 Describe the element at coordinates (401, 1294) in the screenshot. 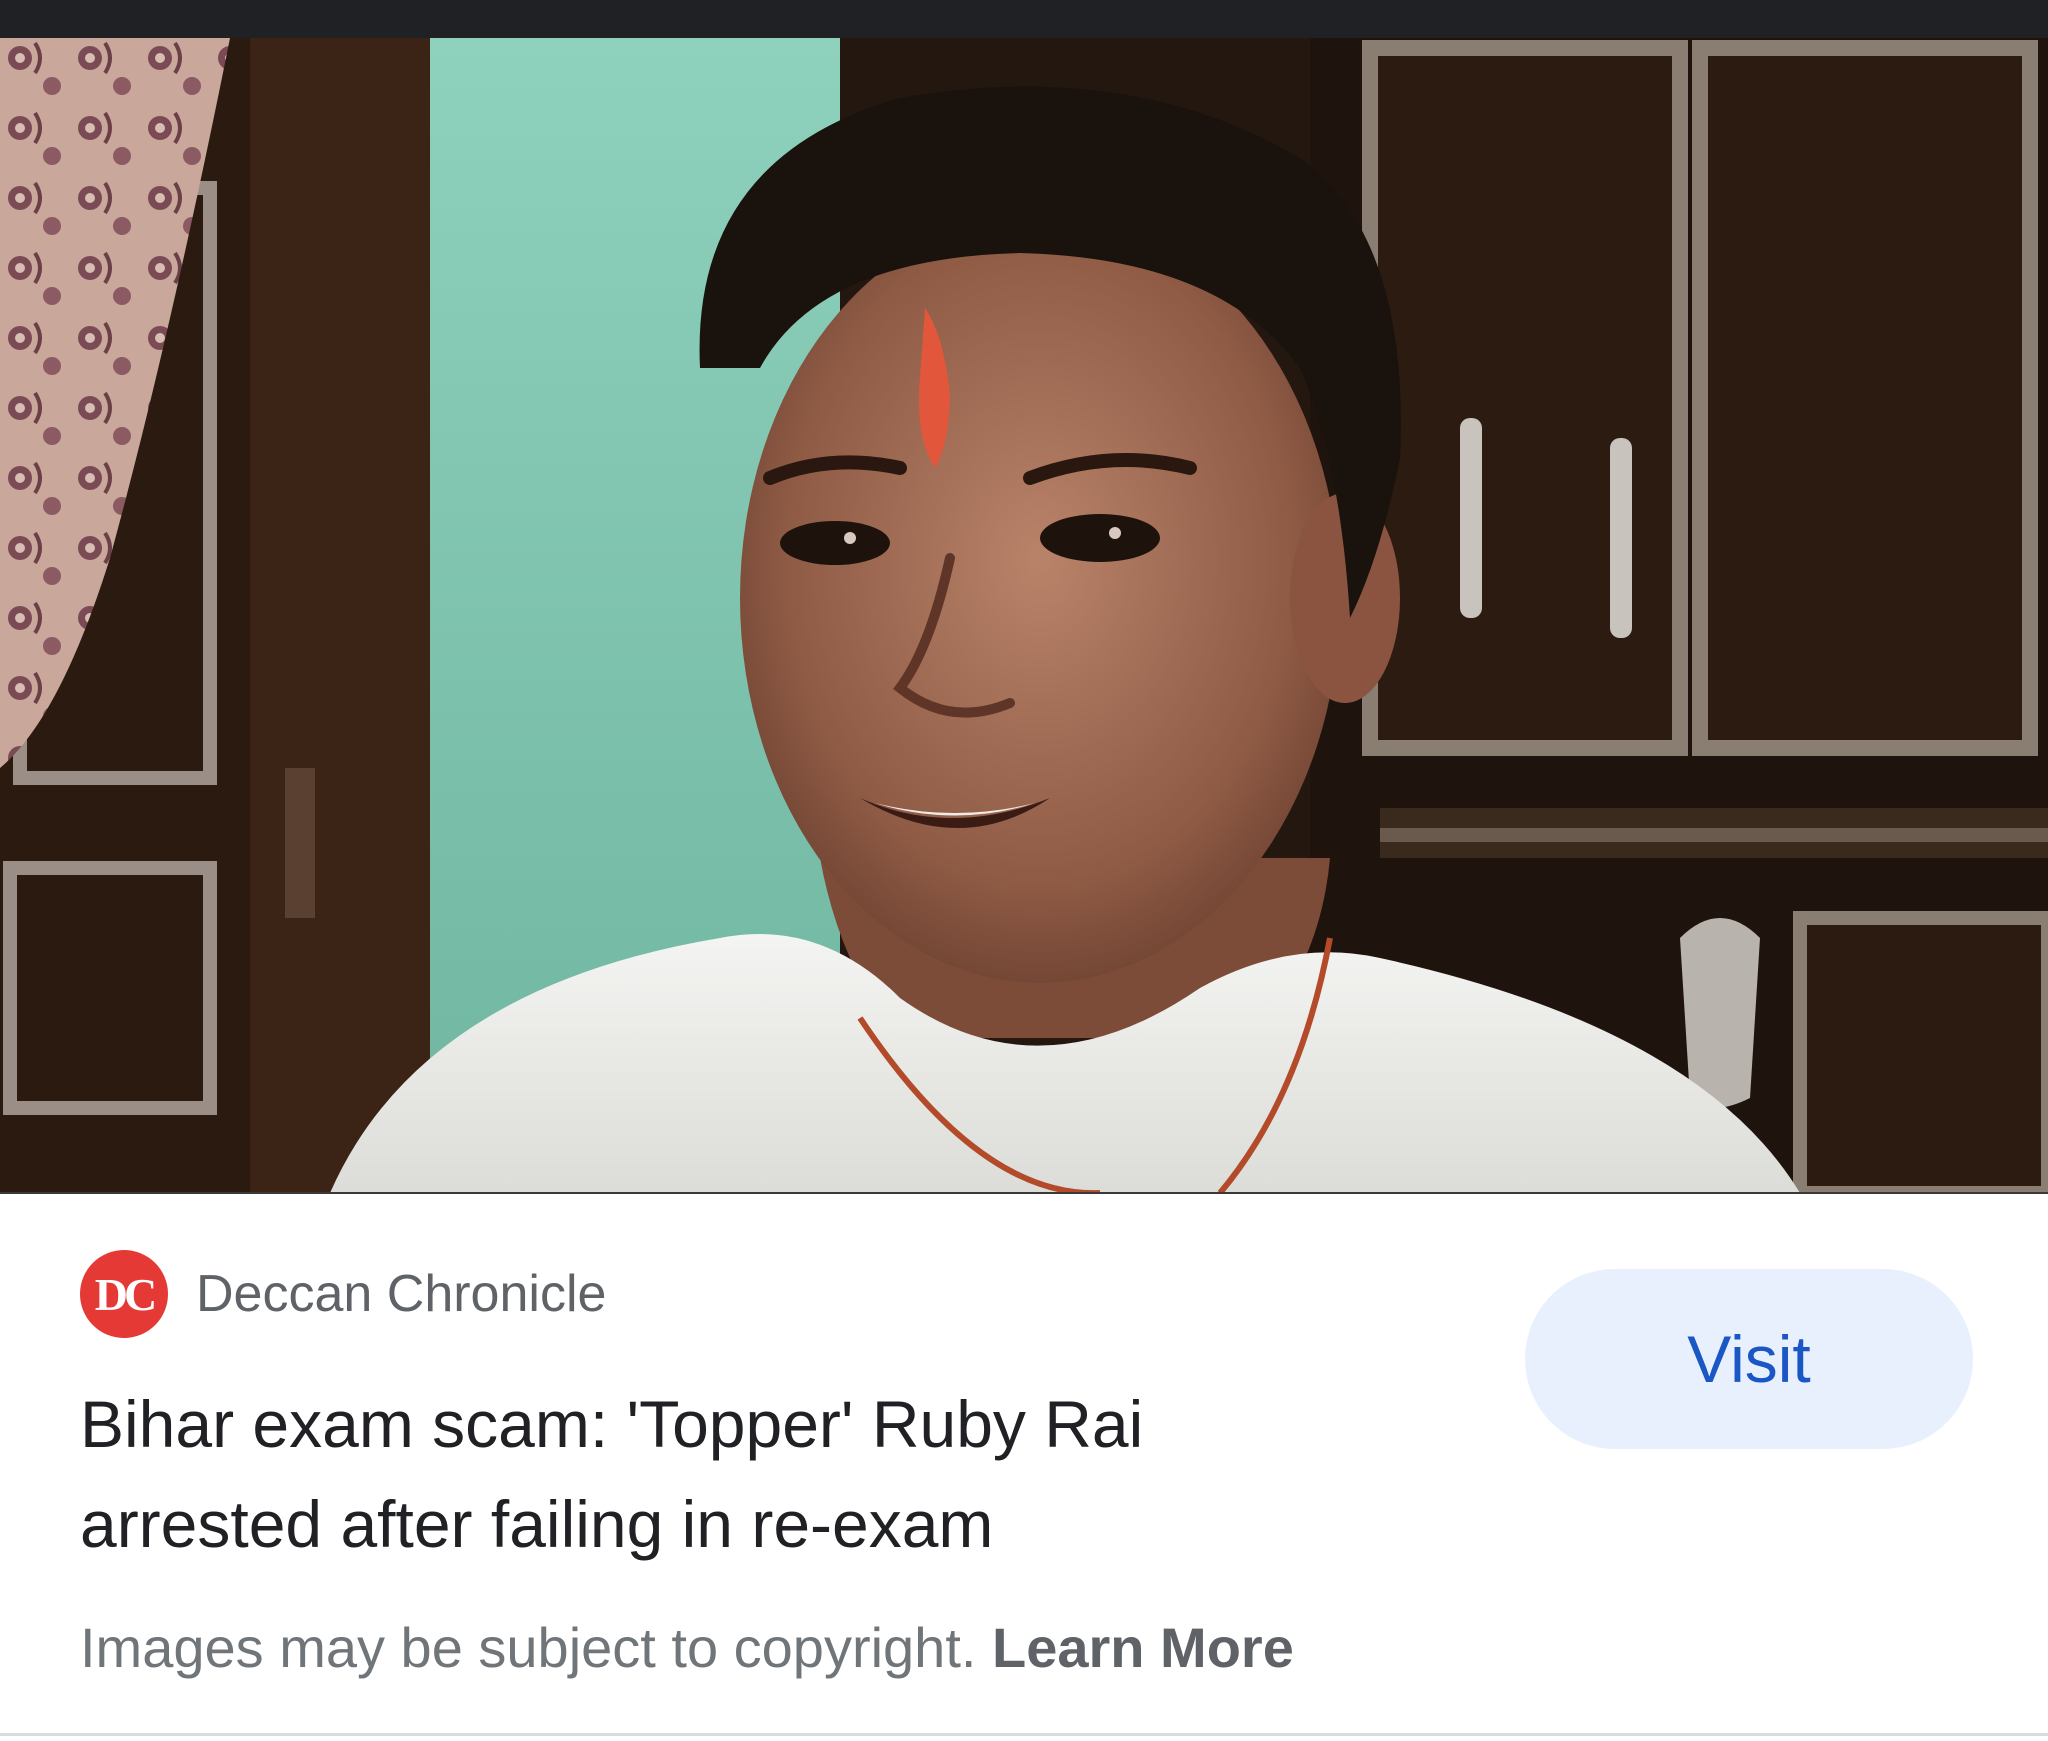

I see `source-name: Deccan Chronicle` at that location.